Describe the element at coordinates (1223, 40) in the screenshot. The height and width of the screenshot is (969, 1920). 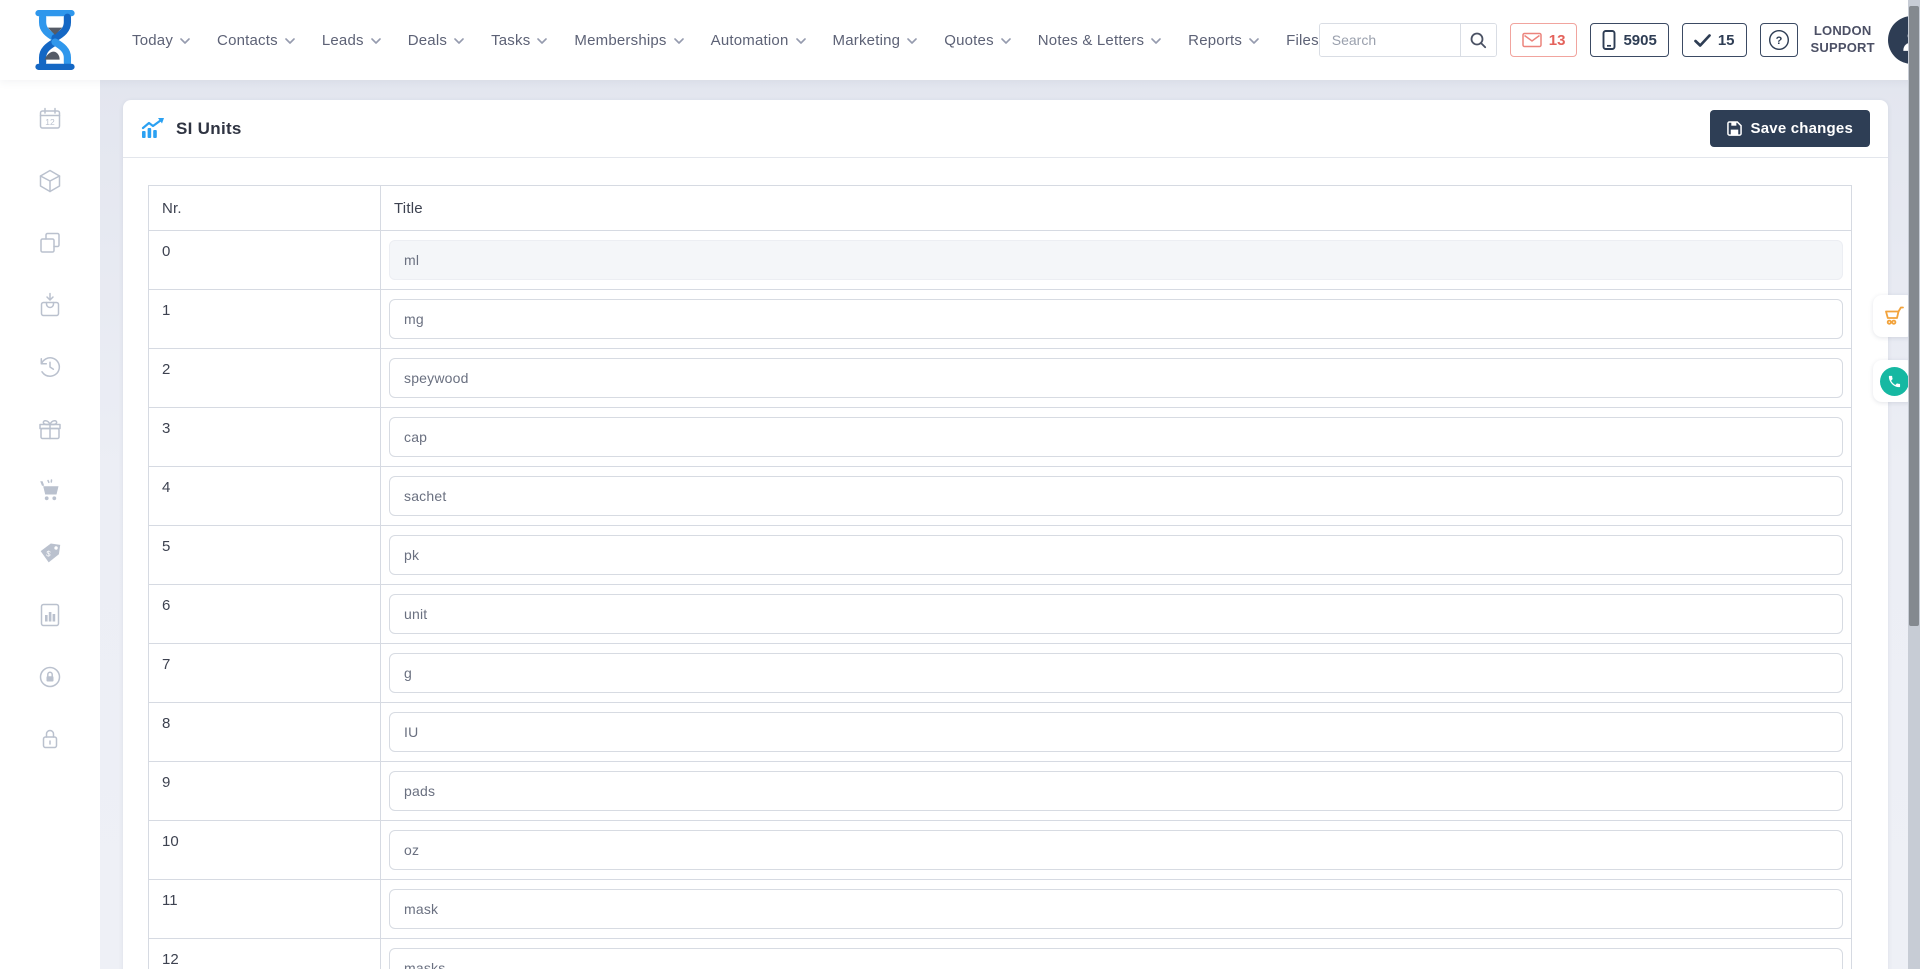
I see `nav-item-reports: Reports` at that location.